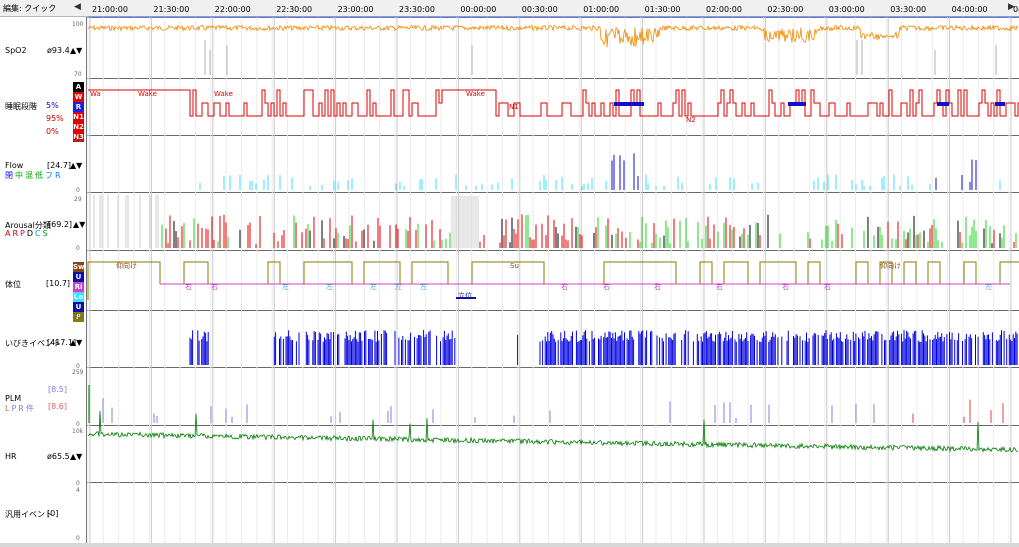 The width and height of the screenshot is (1019, 547). I want to click on spo2-scale-bottom: 70, so click(78, 74).